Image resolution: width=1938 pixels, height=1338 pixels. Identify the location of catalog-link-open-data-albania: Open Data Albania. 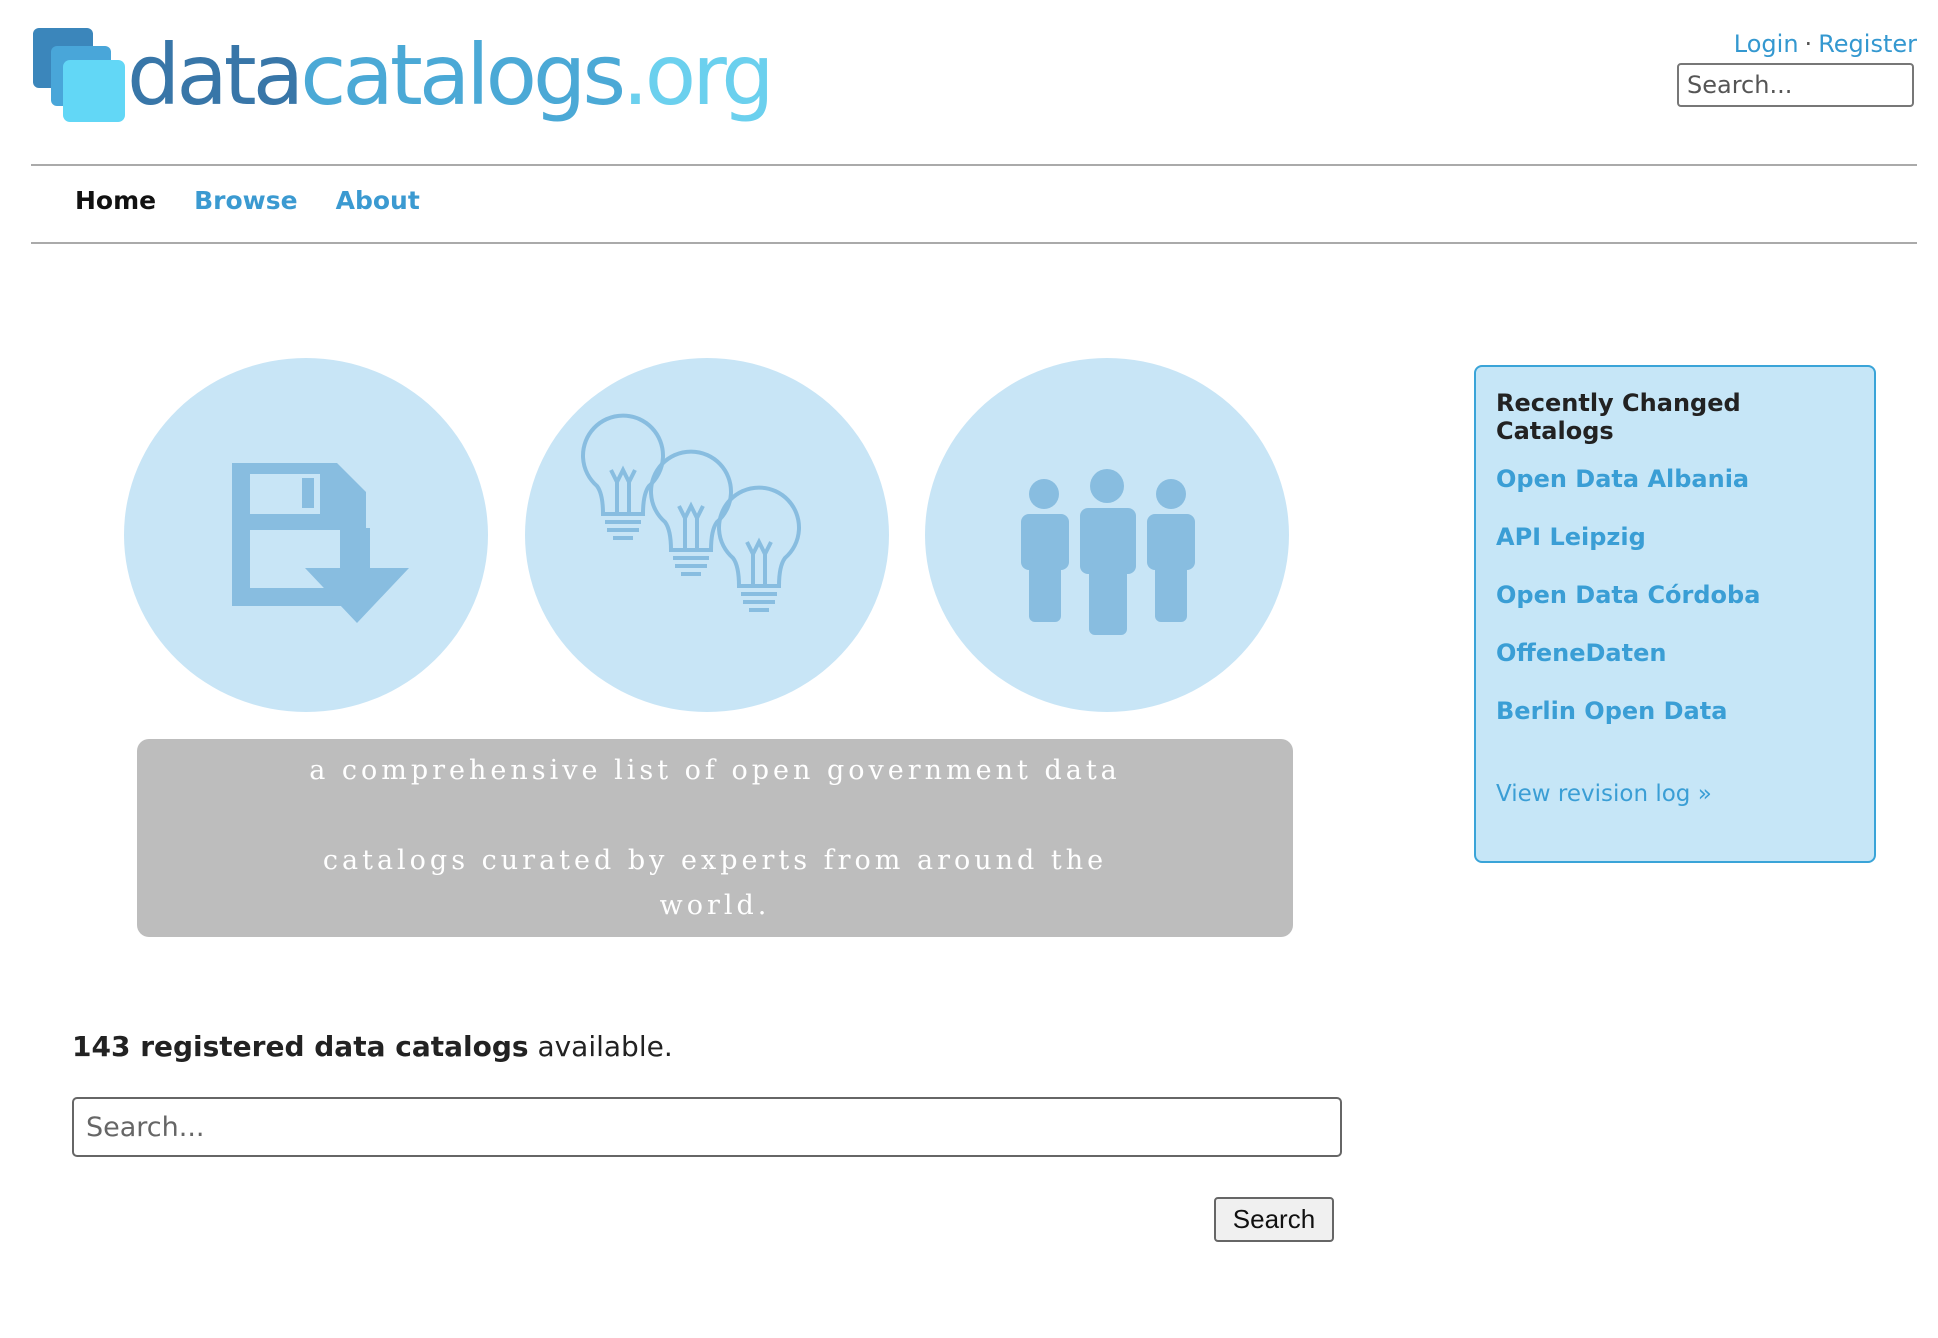
(1622, 479).